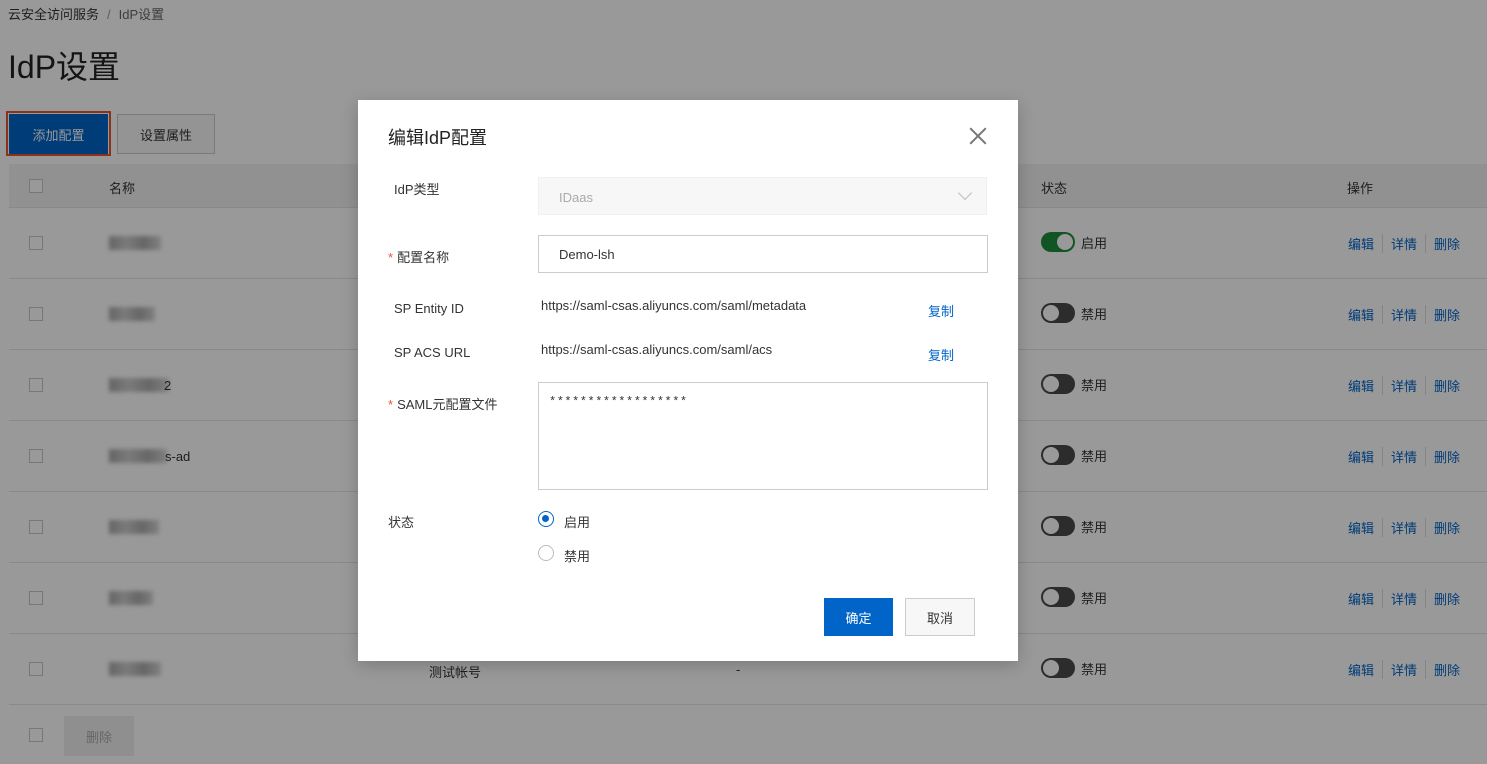 The image size is (1487, 764). I want to click on status-enabled-label: 启用, so click(577, 521).